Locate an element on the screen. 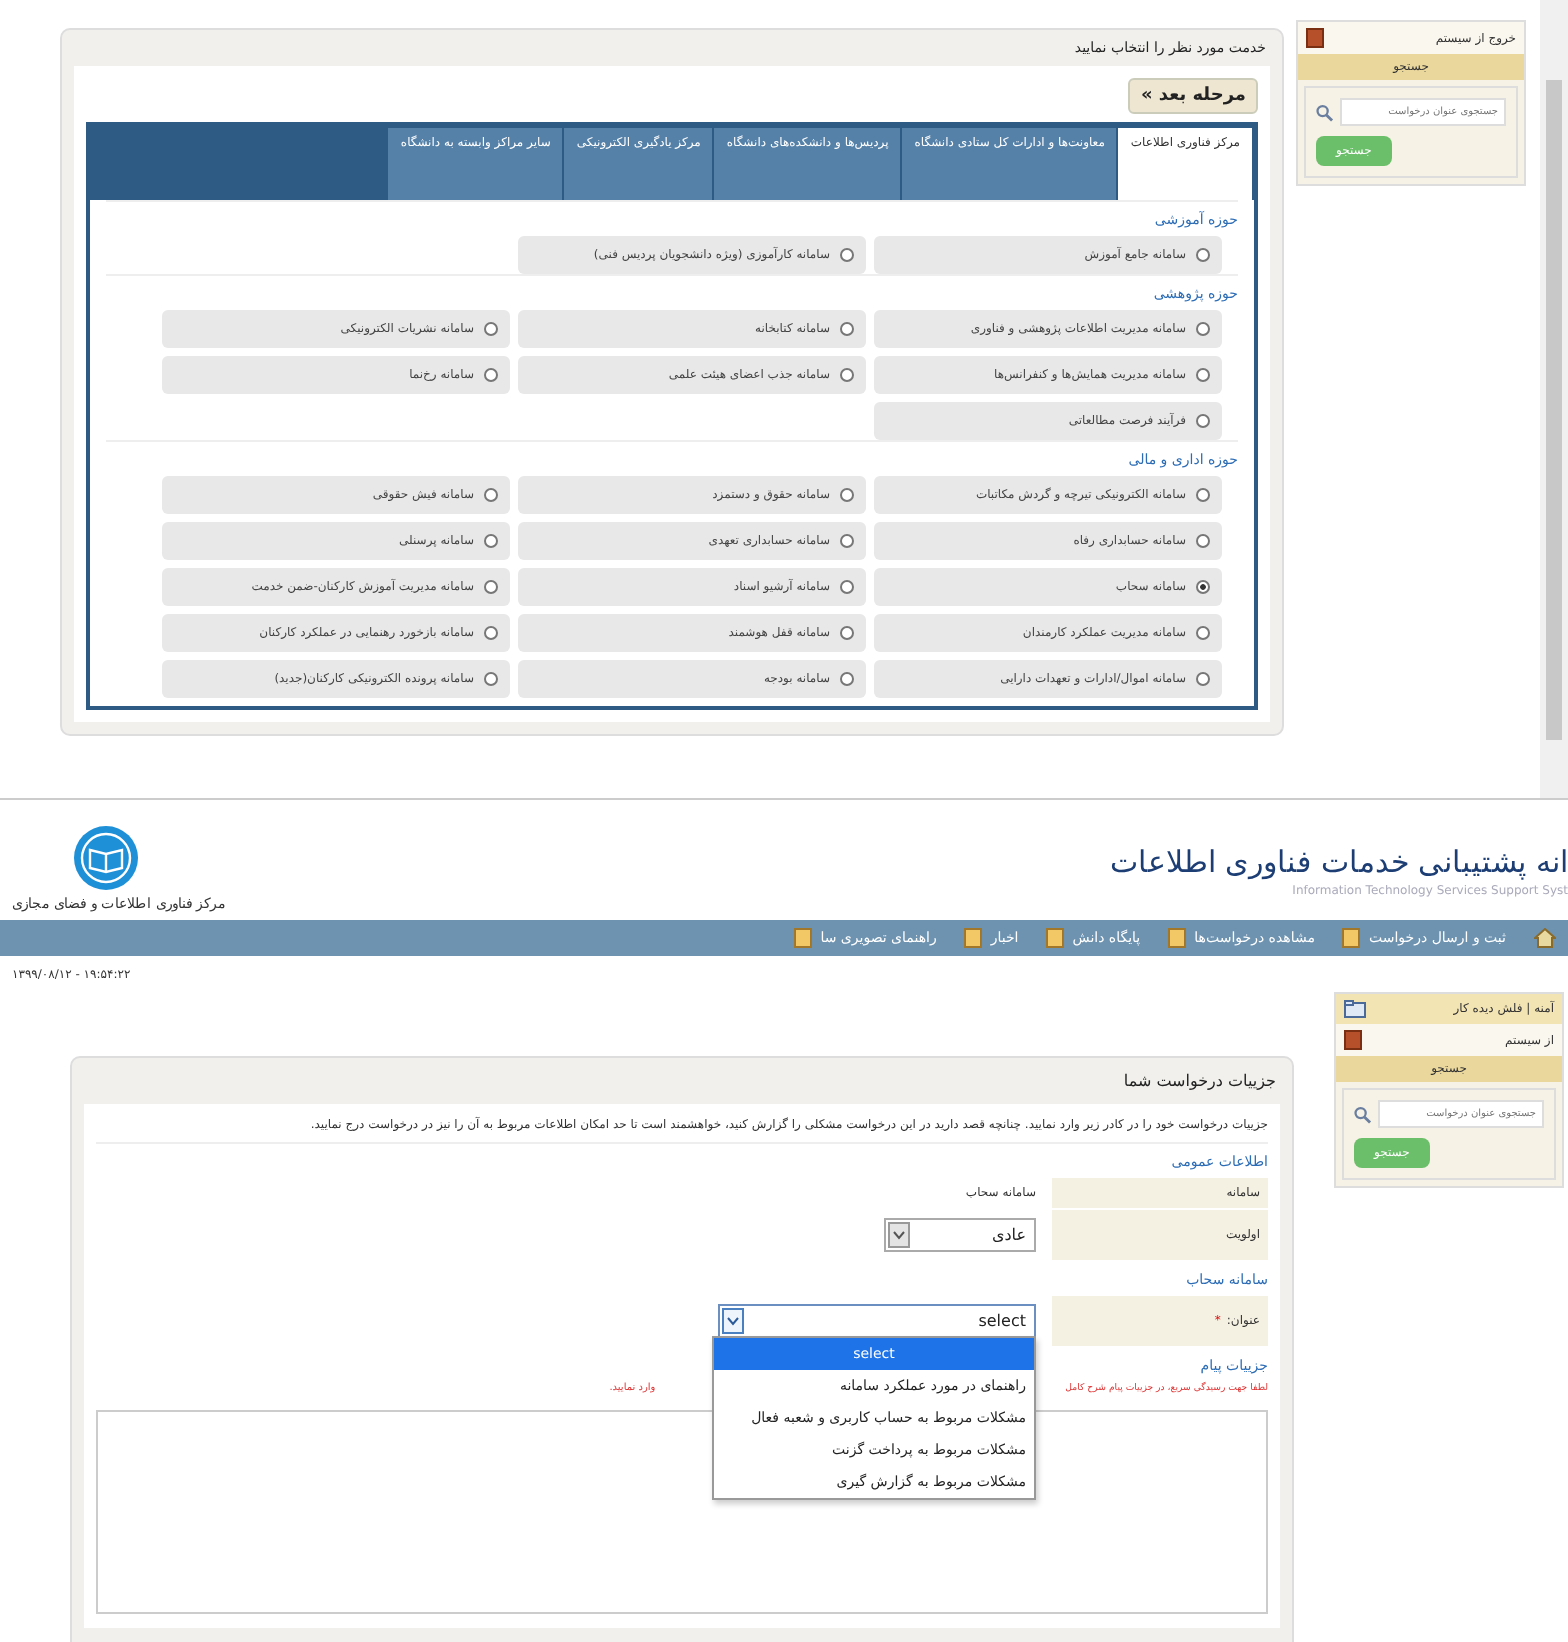  priority-select: عادی is located at coordinates (960, 1235).